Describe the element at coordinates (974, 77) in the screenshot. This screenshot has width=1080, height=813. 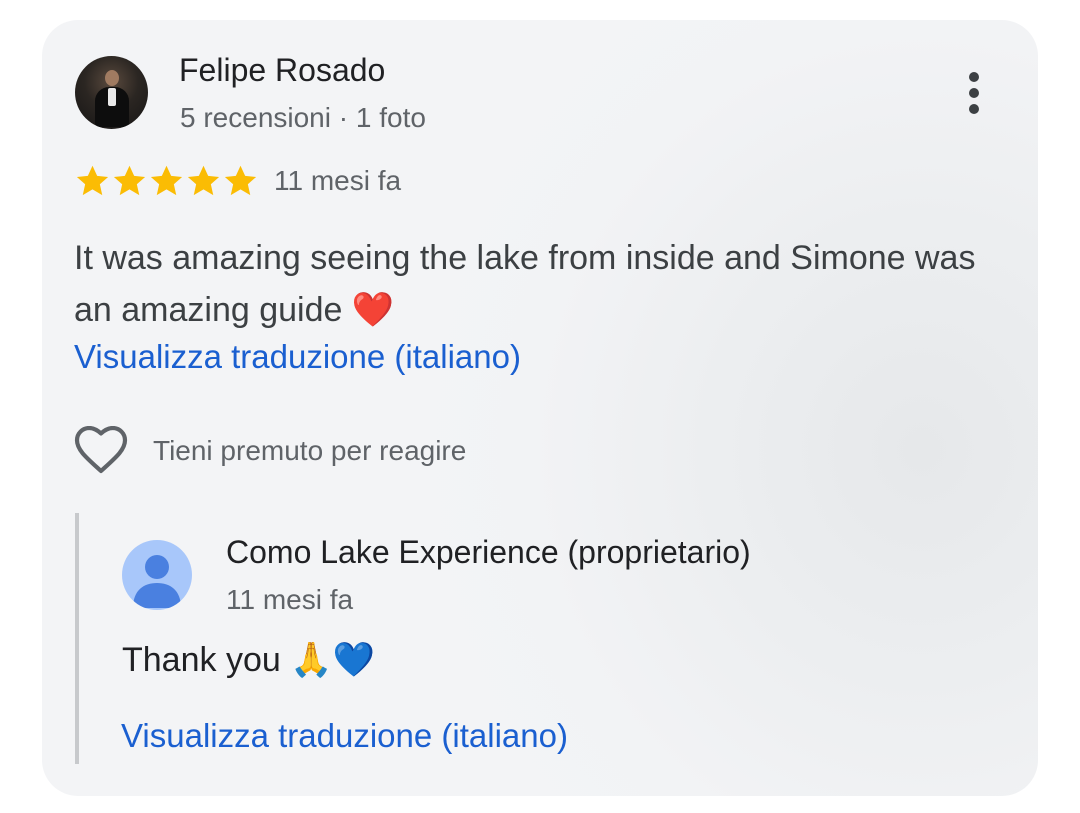
I see `more-vertical-icon` at that location.